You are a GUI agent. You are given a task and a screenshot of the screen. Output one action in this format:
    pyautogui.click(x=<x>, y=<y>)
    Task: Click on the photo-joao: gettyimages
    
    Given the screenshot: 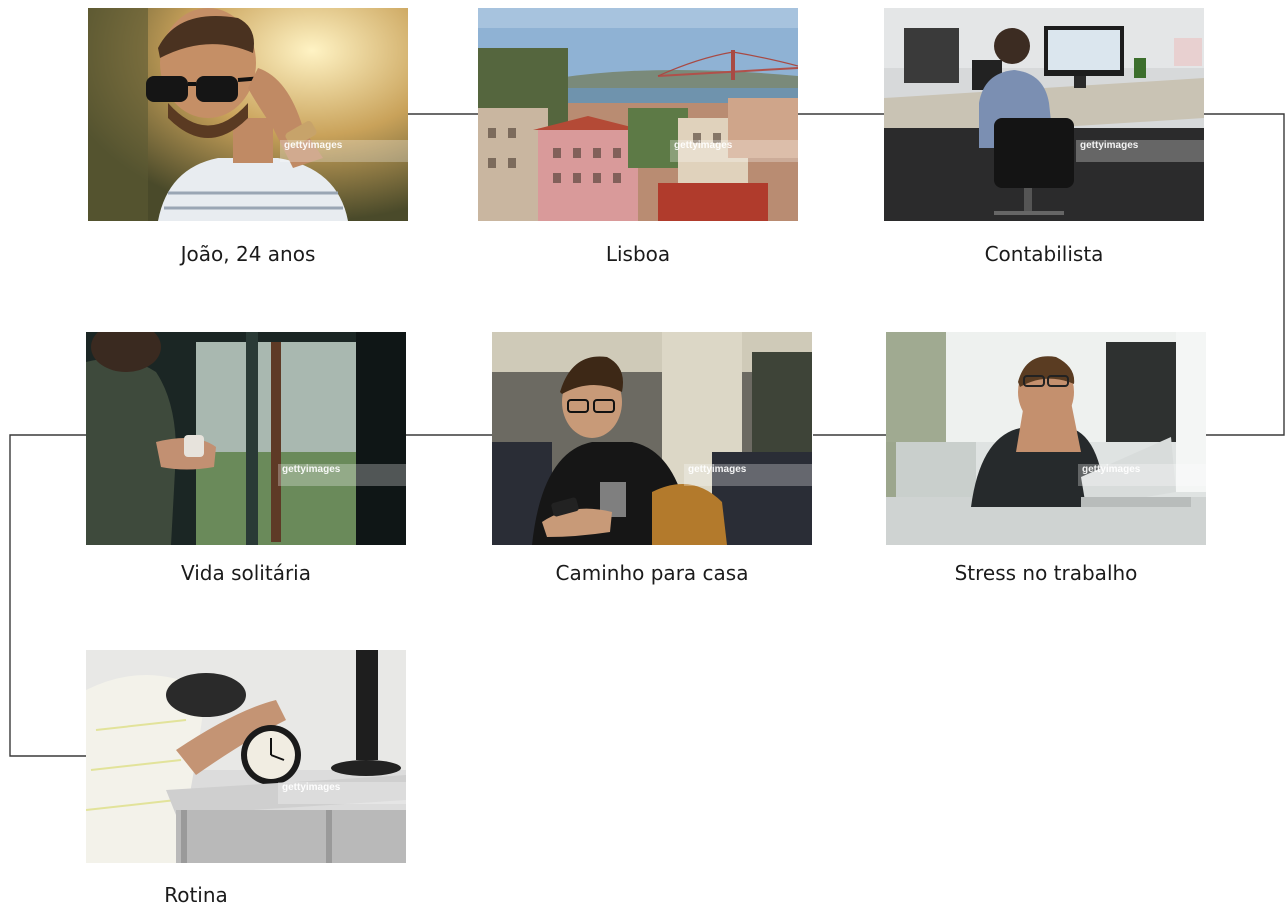 What is the action you would take?
    pyautogui.click(x=248, y=114)
    